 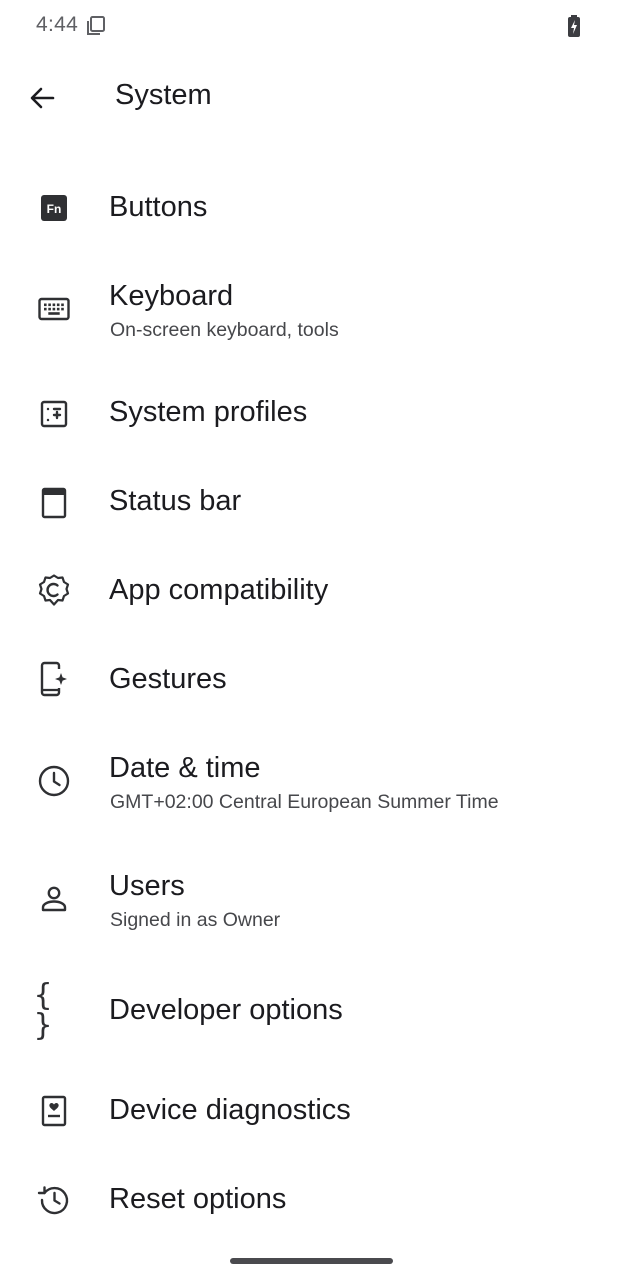 I want to click on menu-item-reset-options: Reset options, so click(x=311, y=1201).